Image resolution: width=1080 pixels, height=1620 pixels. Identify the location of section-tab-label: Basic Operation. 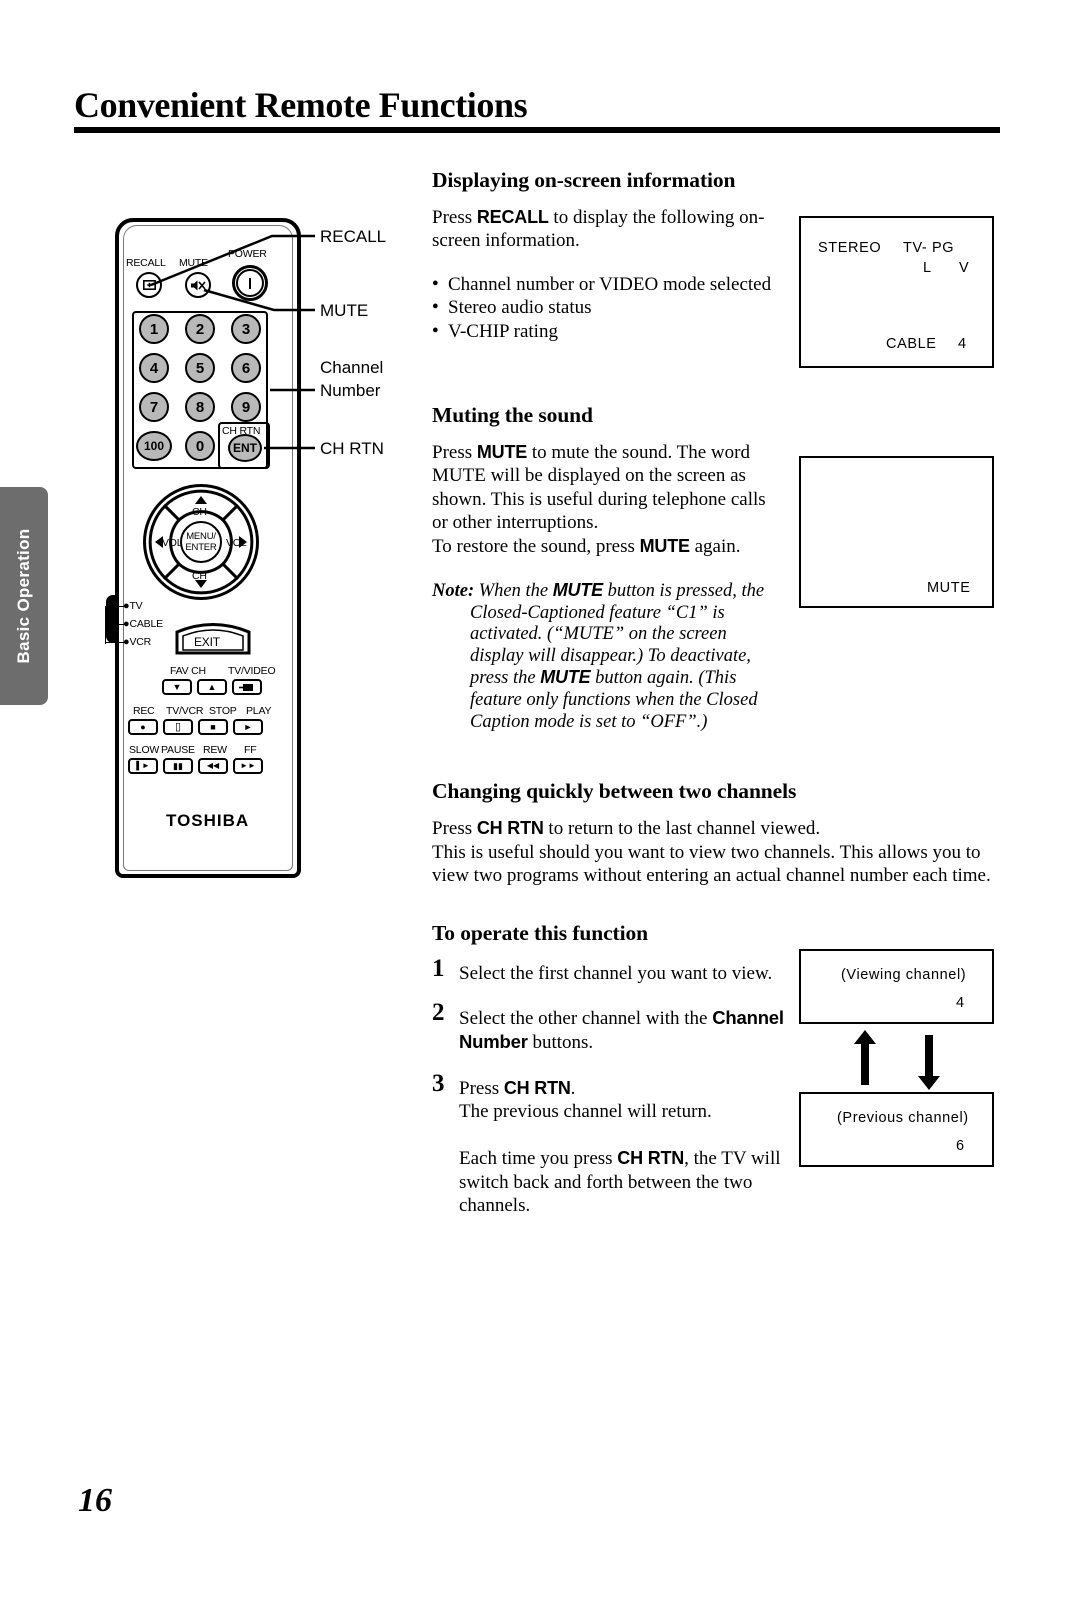
(23, 596).